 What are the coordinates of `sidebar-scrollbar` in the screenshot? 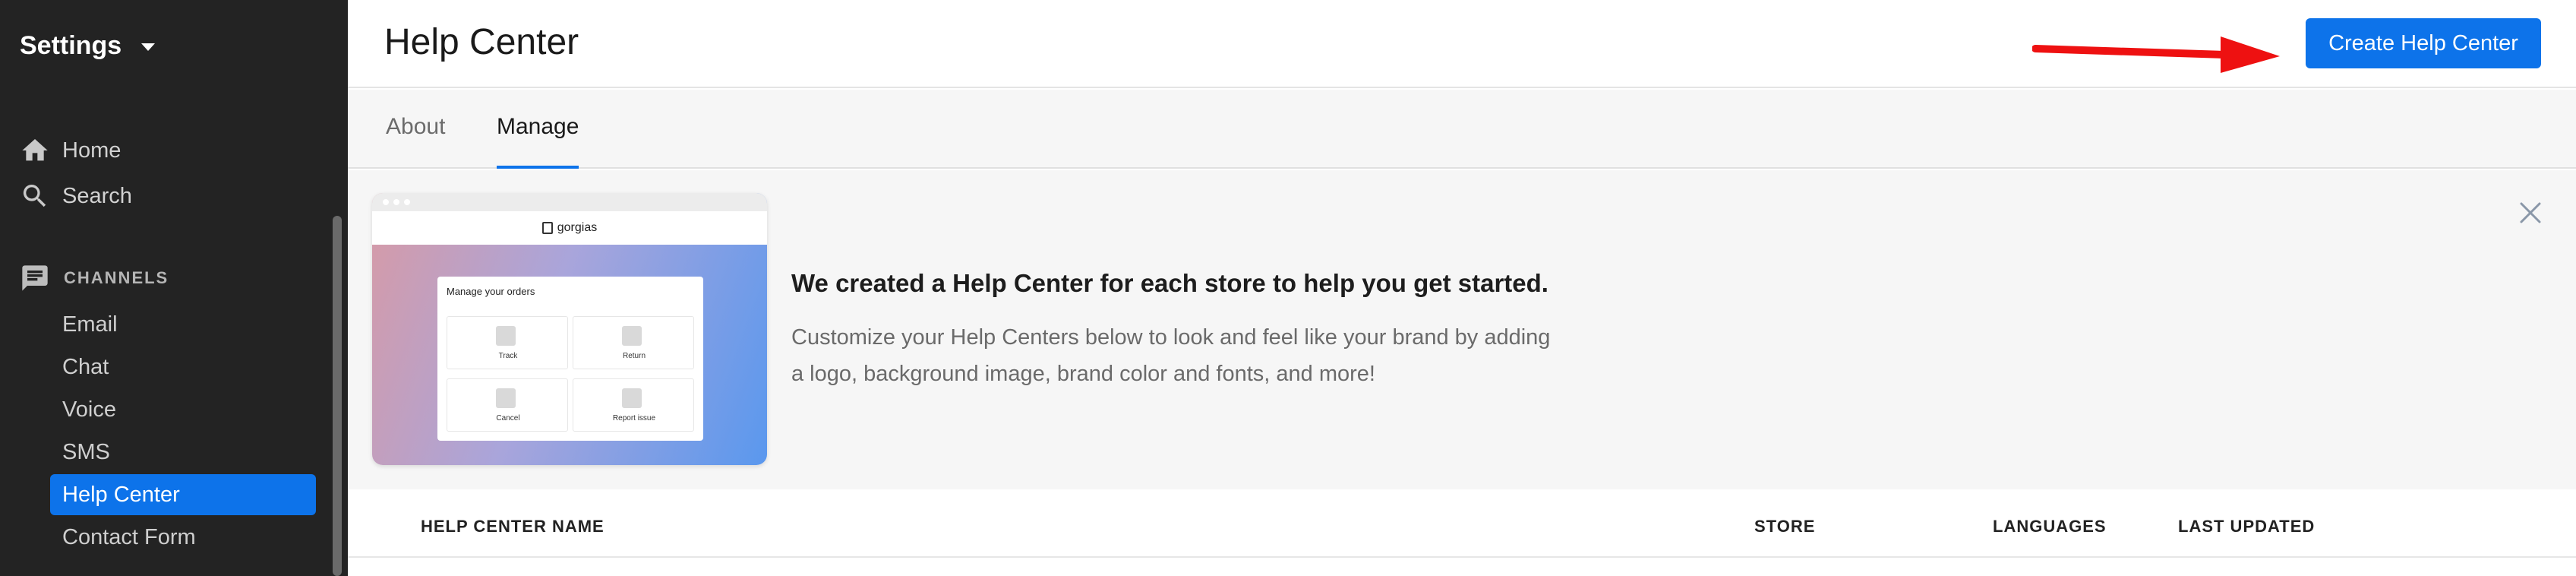 It's located at (337, 396).